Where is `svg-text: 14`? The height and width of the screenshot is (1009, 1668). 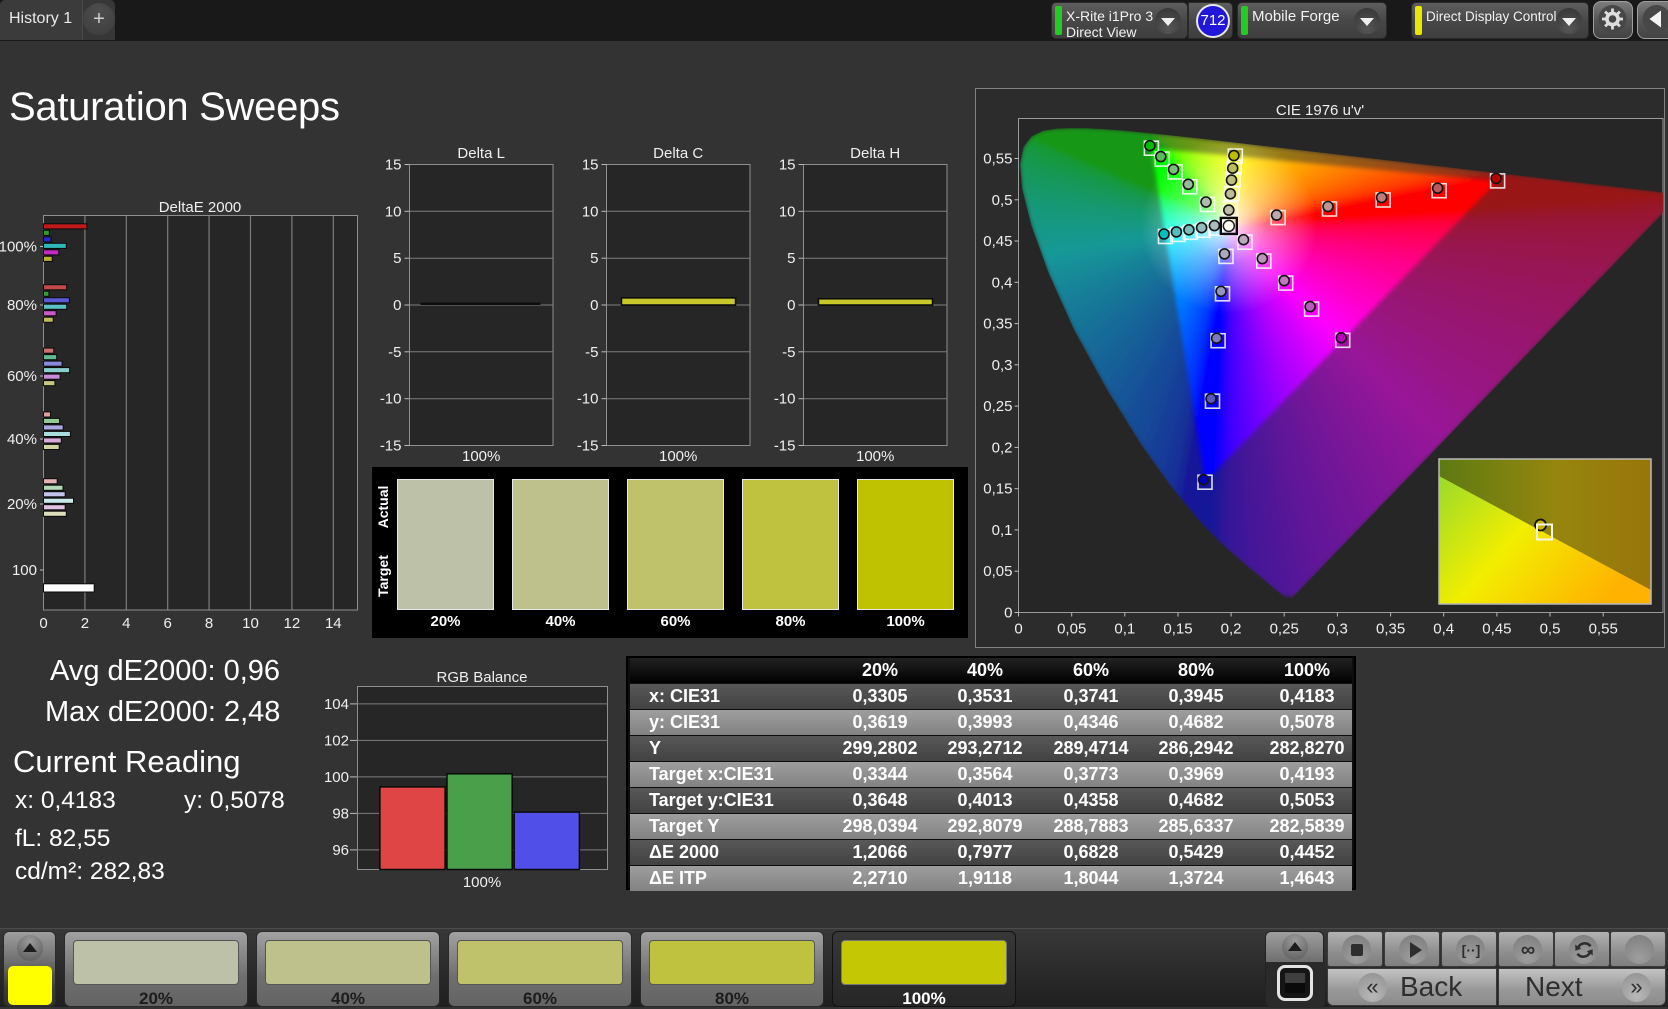 svg-text: 14 is located at coordinates (333, 623).